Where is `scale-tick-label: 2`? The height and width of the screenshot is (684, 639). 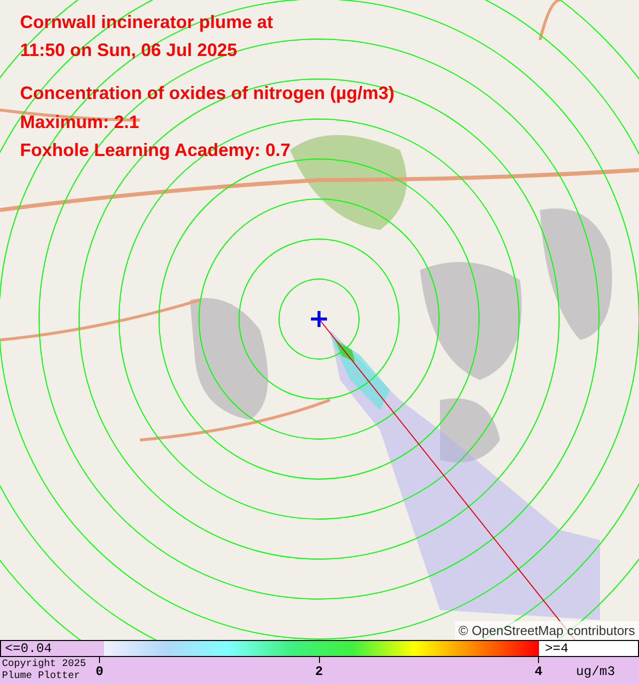
scale-tick-label: 2 is located at coordinates (319, 672).